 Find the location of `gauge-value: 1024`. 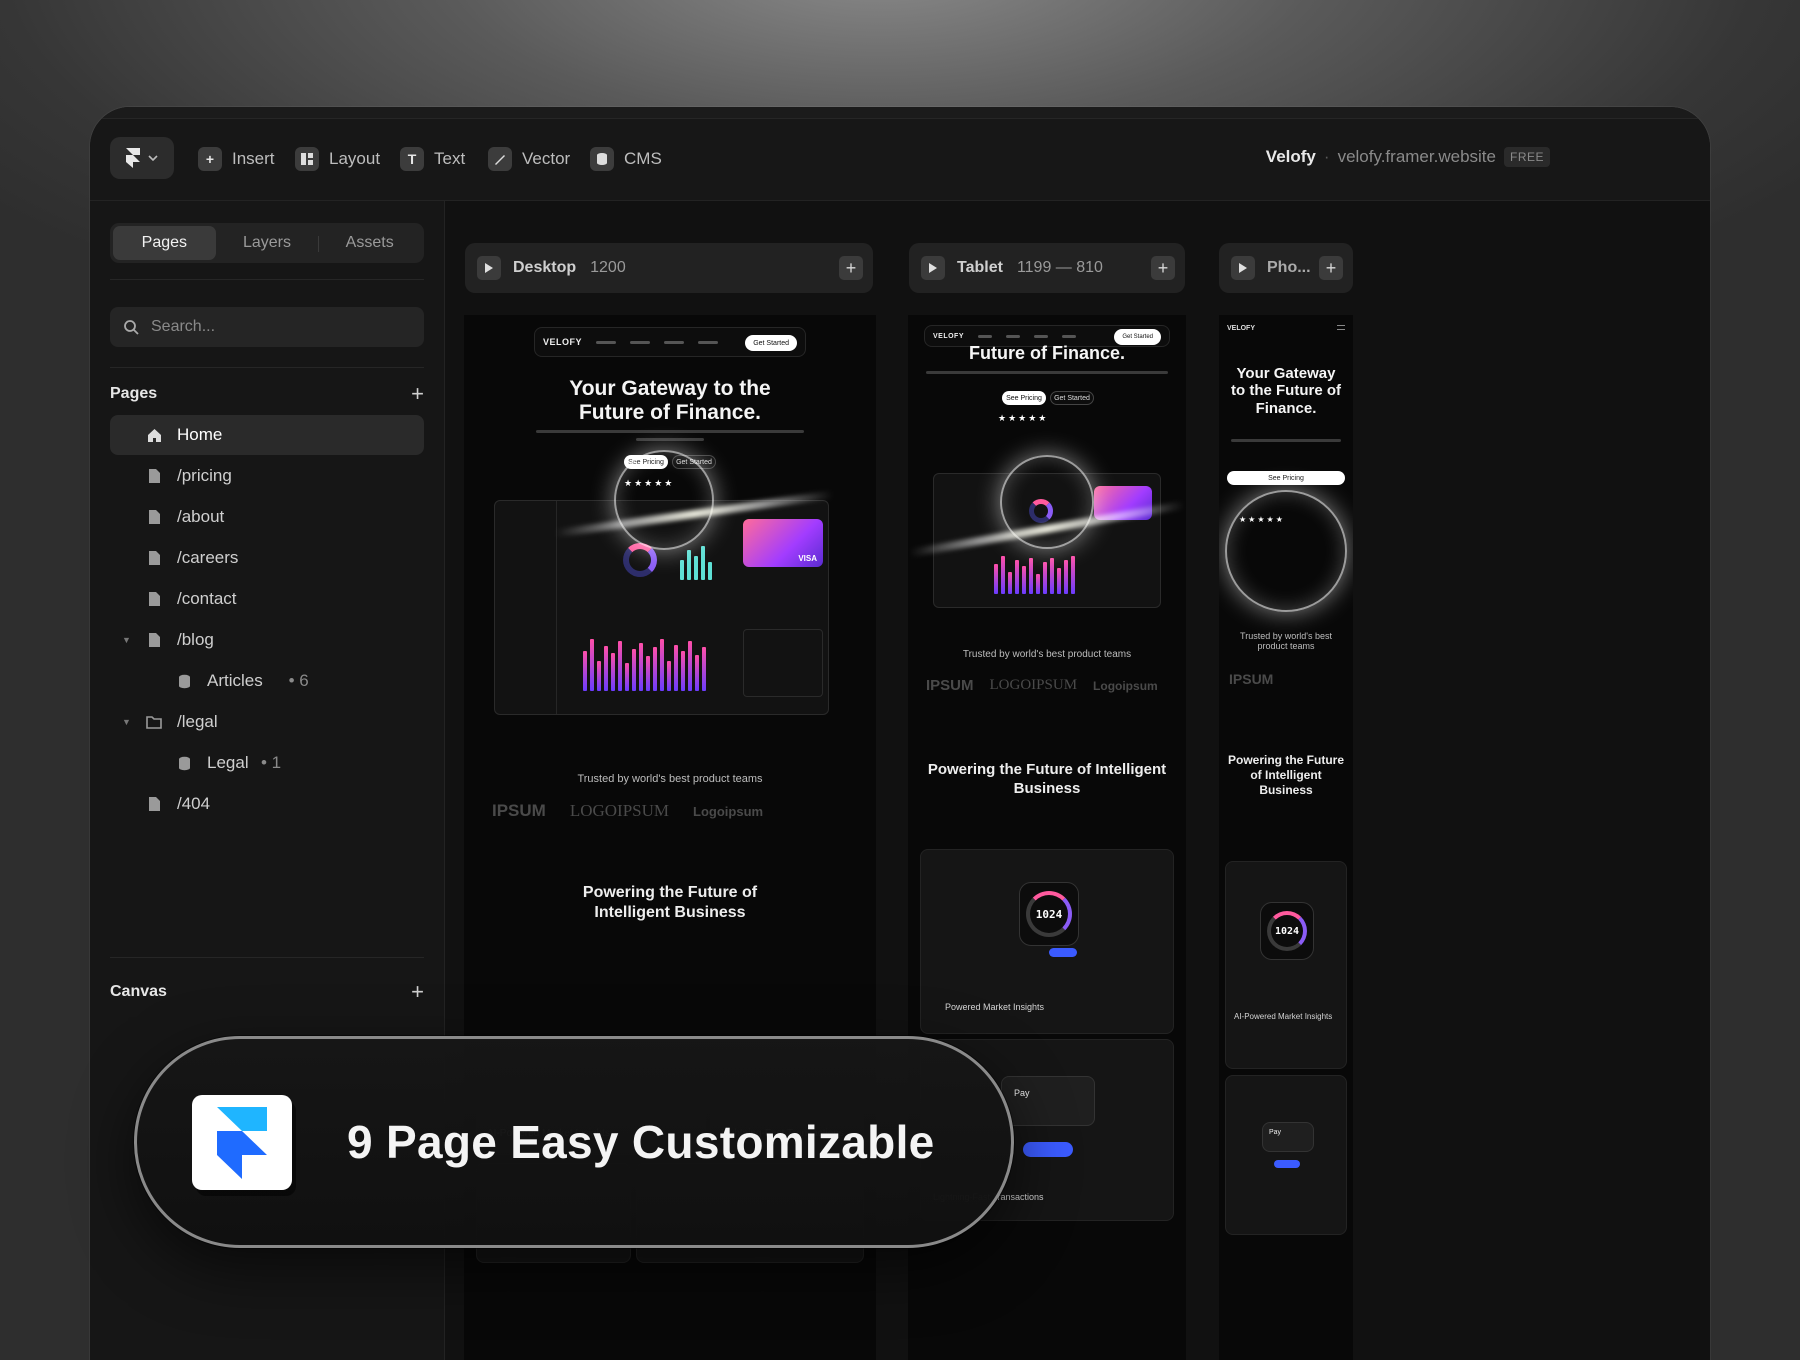

gauge-value: 1024 is located at coordinates (1287, 931).